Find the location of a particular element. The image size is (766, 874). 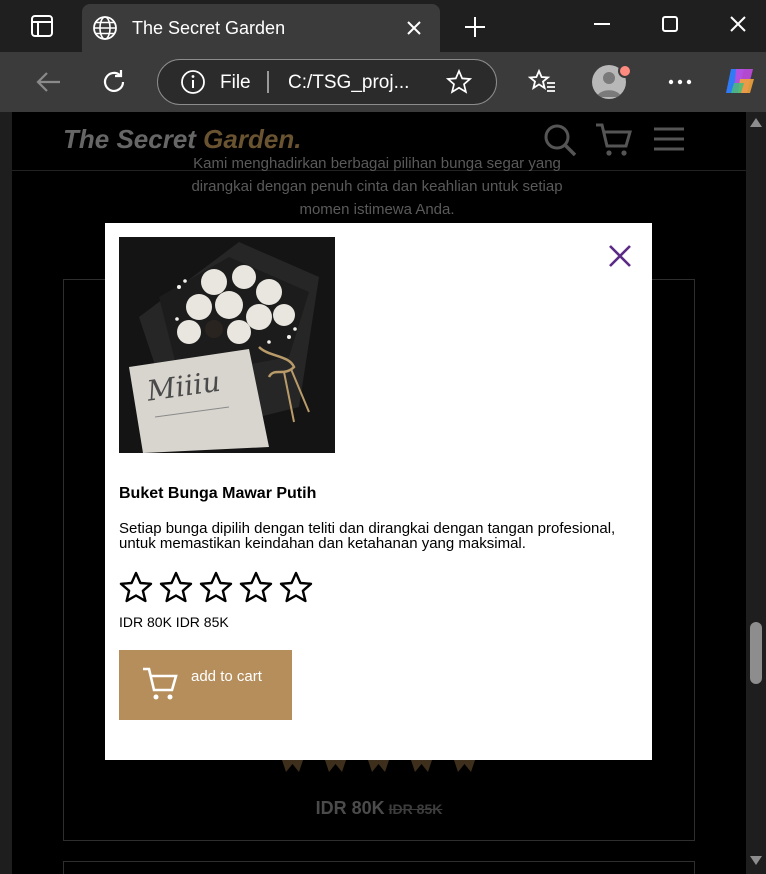

menu-icon is located at coordinates (669, 139).